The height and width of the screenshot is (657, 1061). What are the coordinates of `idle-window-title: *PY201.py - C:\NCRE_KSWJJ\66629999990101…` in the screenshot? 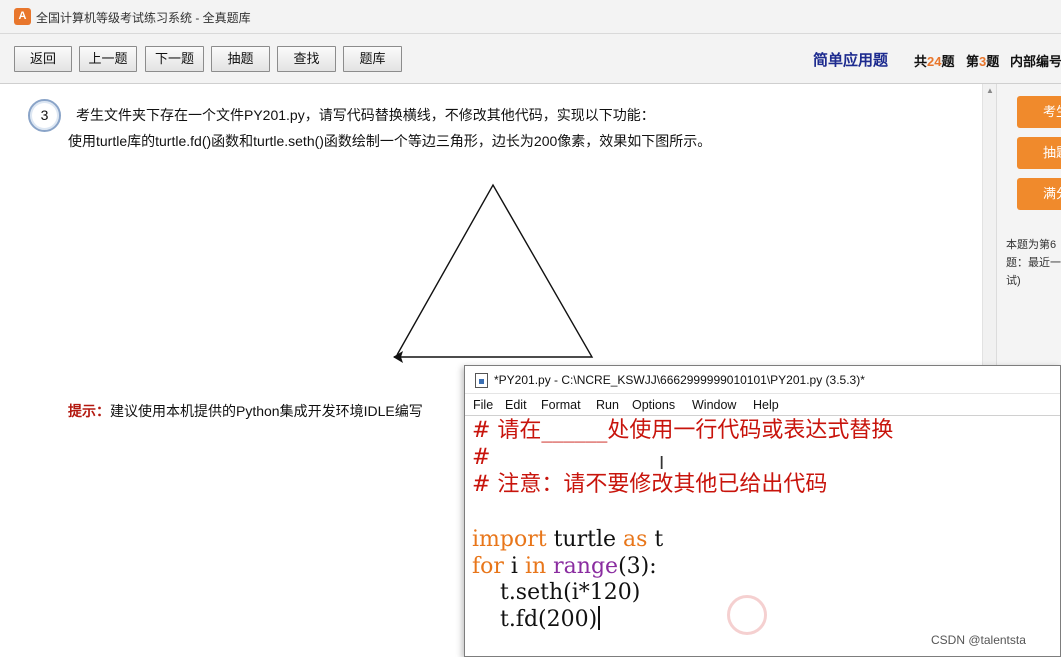 It's located at (679, 380).